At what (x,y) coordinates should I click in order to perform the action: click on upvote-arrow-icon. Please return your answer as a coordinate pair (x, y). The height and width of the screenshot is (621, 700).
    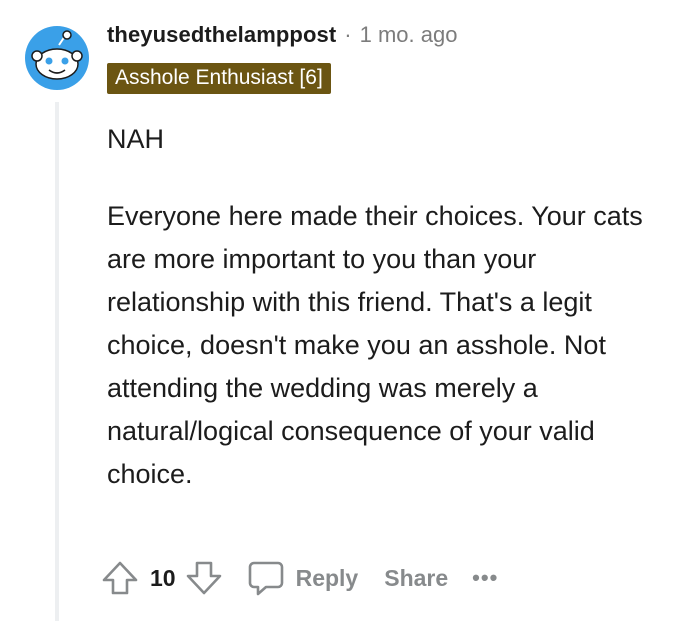
    Looking at the image, I should click on (120, 578).